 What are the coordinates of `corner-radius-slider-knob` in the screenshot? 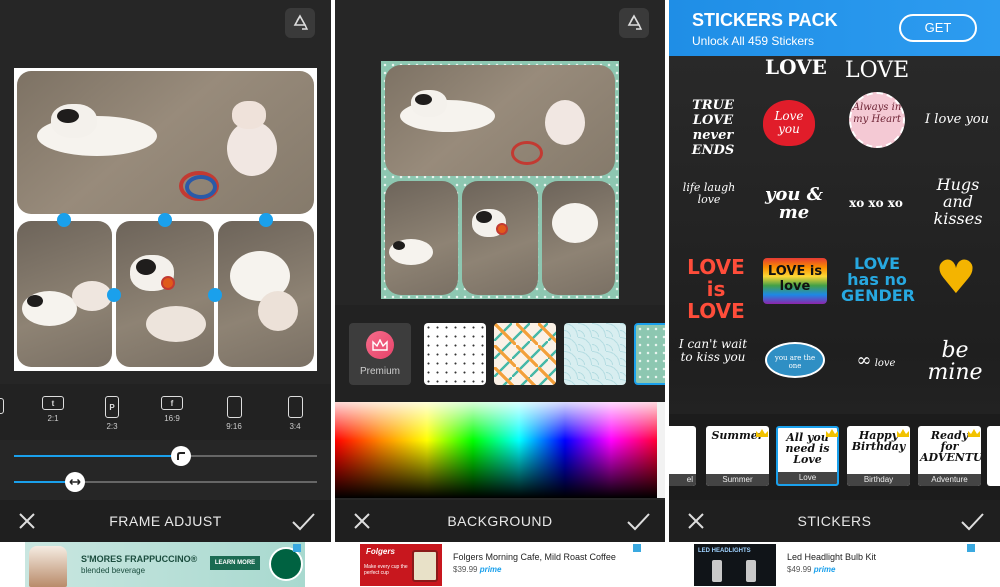 It's located at (180, 456).